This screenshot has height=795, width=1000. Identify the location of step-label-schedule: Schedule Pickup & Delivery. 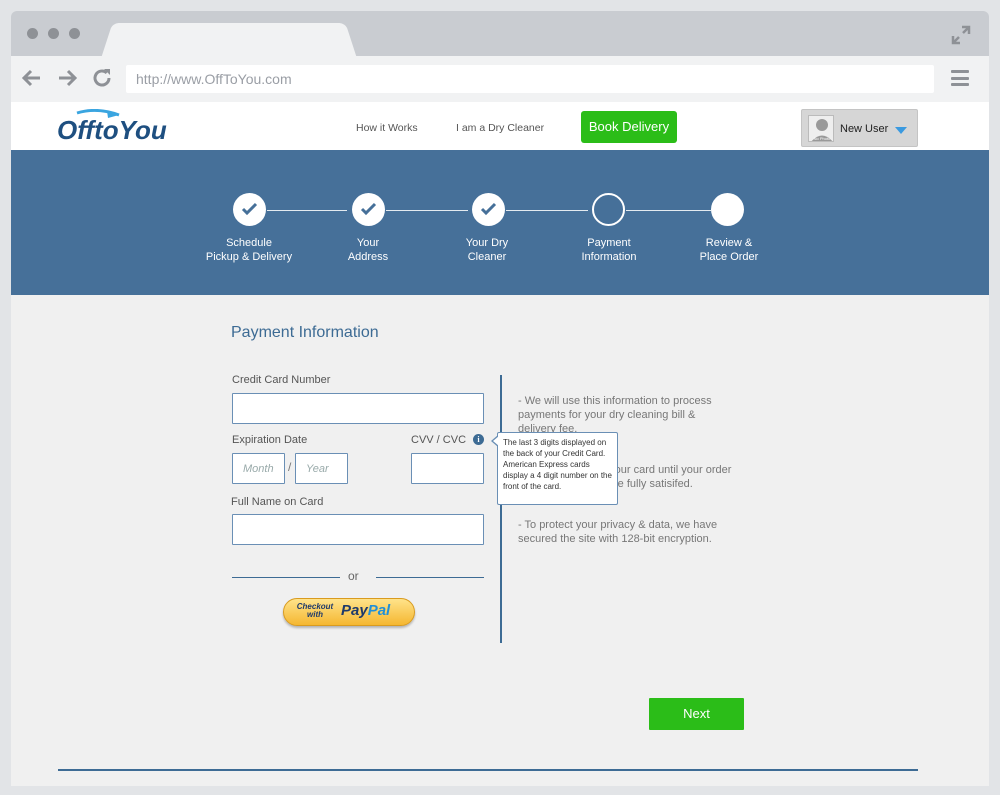
(249, 250).